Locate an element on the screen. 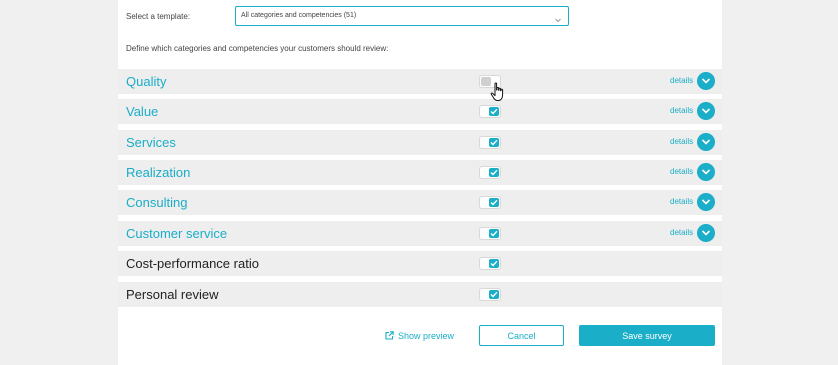 The width and height of the screenshot is (838, 365). template-select-value: All categories and competencies (51) is located at coordinates (299, 15).